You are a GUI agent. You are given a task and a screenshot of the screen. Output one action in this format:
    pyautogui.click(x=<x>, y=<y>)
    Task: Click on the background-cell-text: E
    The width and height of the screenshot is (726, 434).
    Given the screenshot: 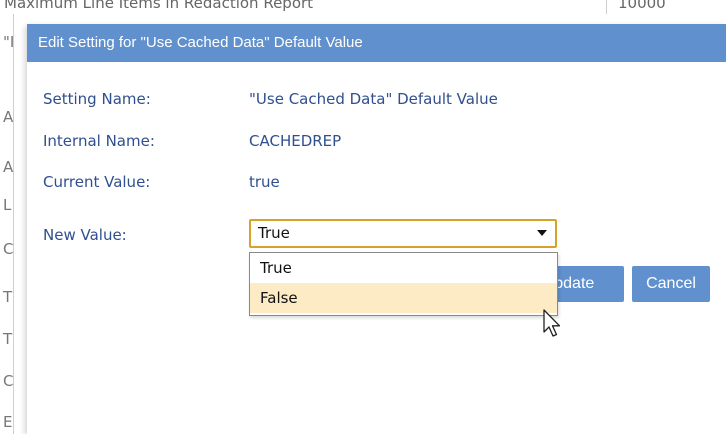 What is the action you would take?
    pyautogui.click(x=8, y=422)
    